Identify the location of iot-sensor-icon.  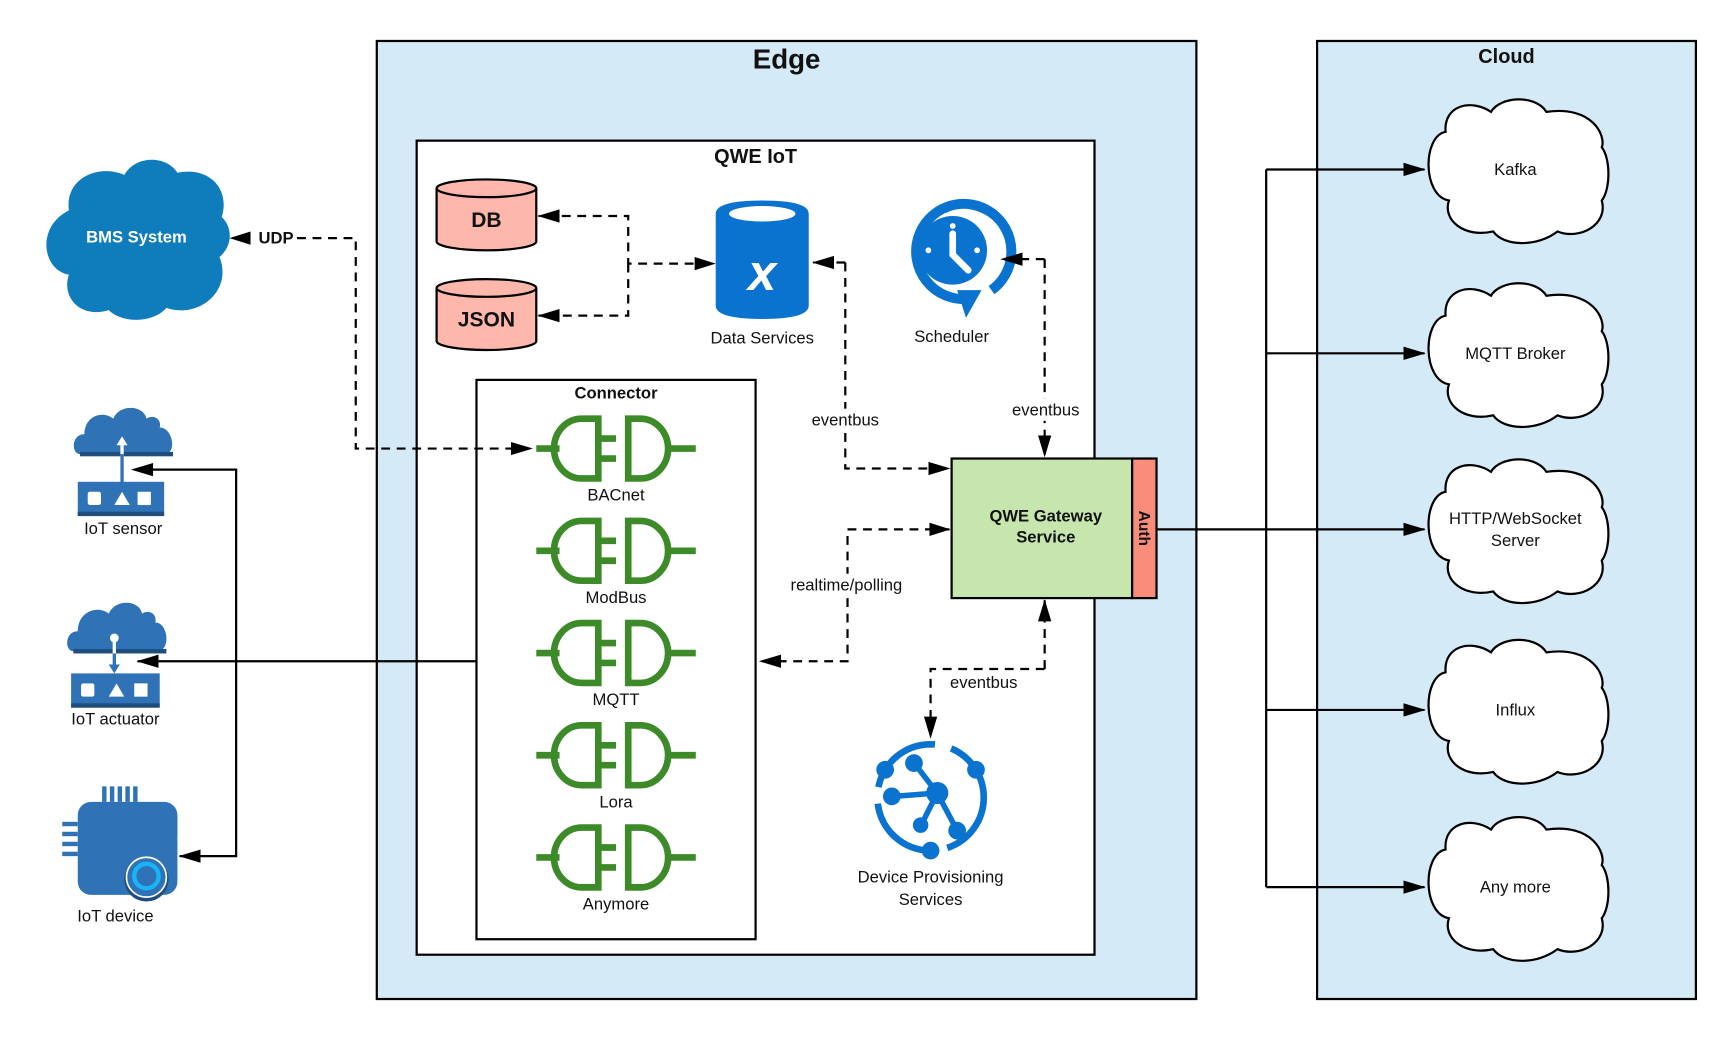
(123, 462).